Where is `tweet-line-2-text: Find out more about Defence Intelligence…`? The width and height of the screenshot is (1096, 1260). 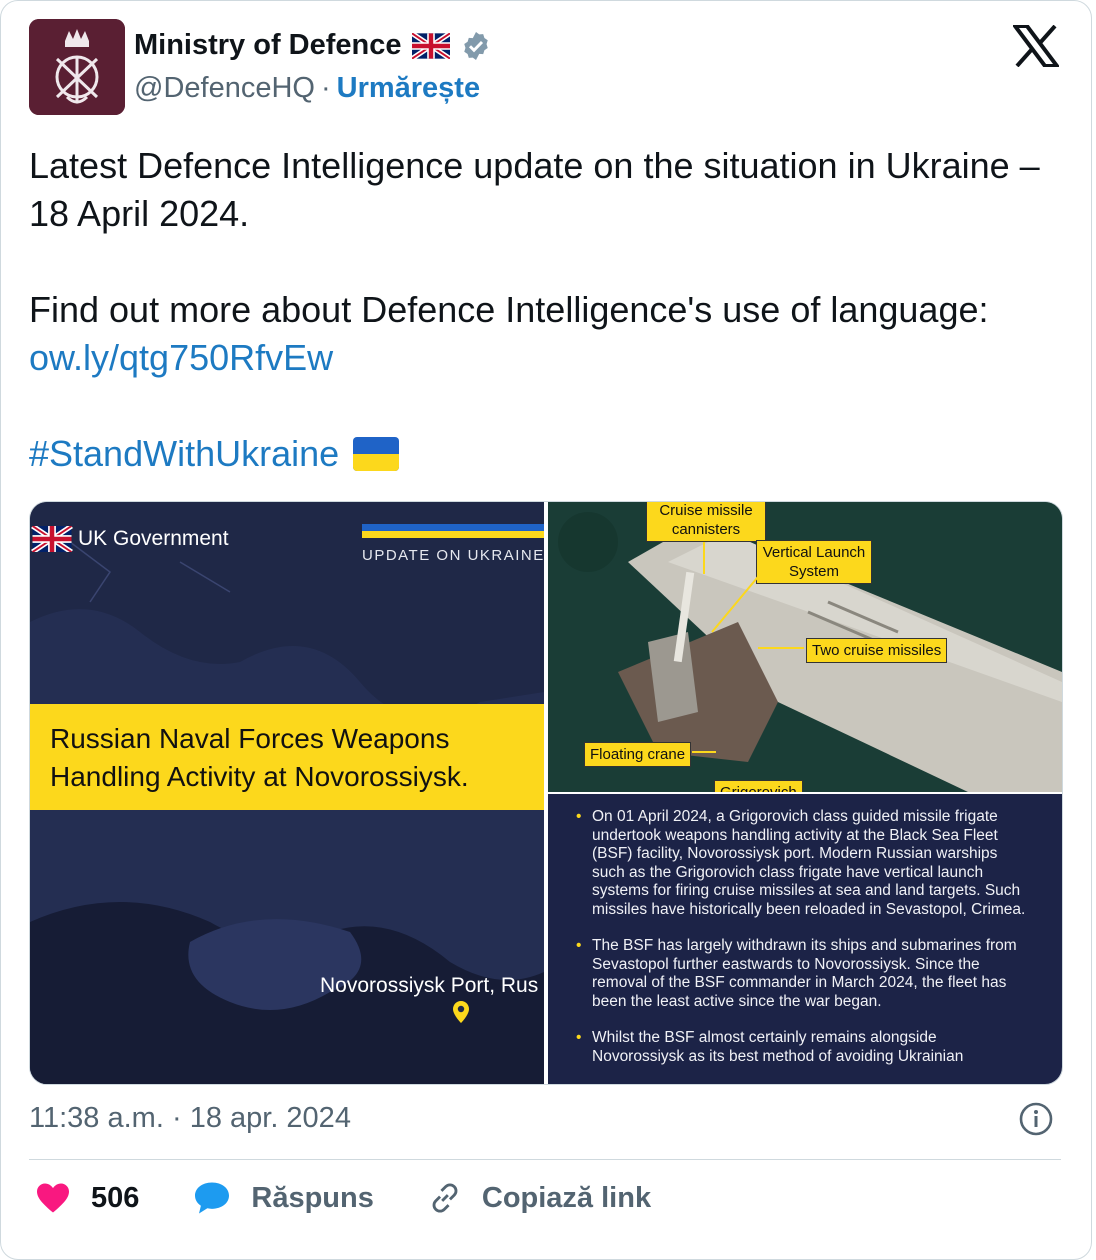 tweet-line-2-text: Find out more about Defence Intelligence… is located at coordinates (509, 309).